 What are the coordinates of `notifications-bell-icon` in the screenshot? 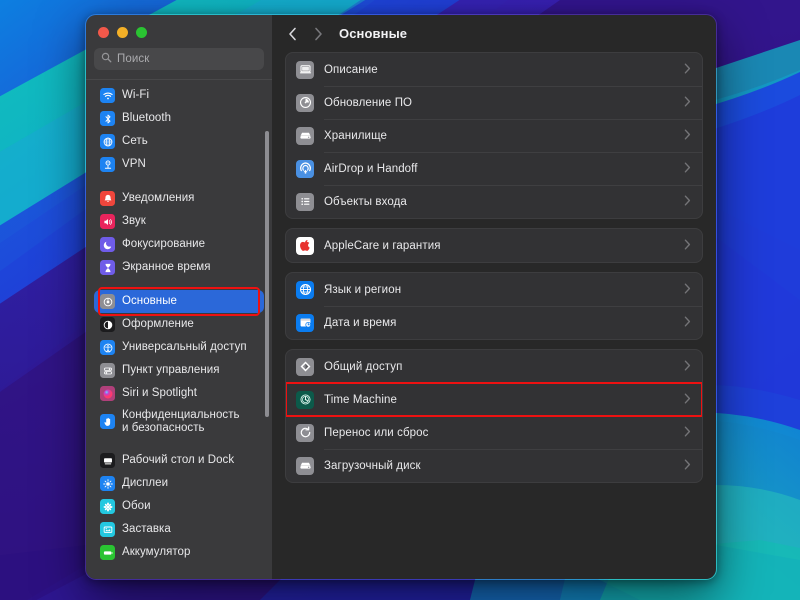 It's located at (107, 198).